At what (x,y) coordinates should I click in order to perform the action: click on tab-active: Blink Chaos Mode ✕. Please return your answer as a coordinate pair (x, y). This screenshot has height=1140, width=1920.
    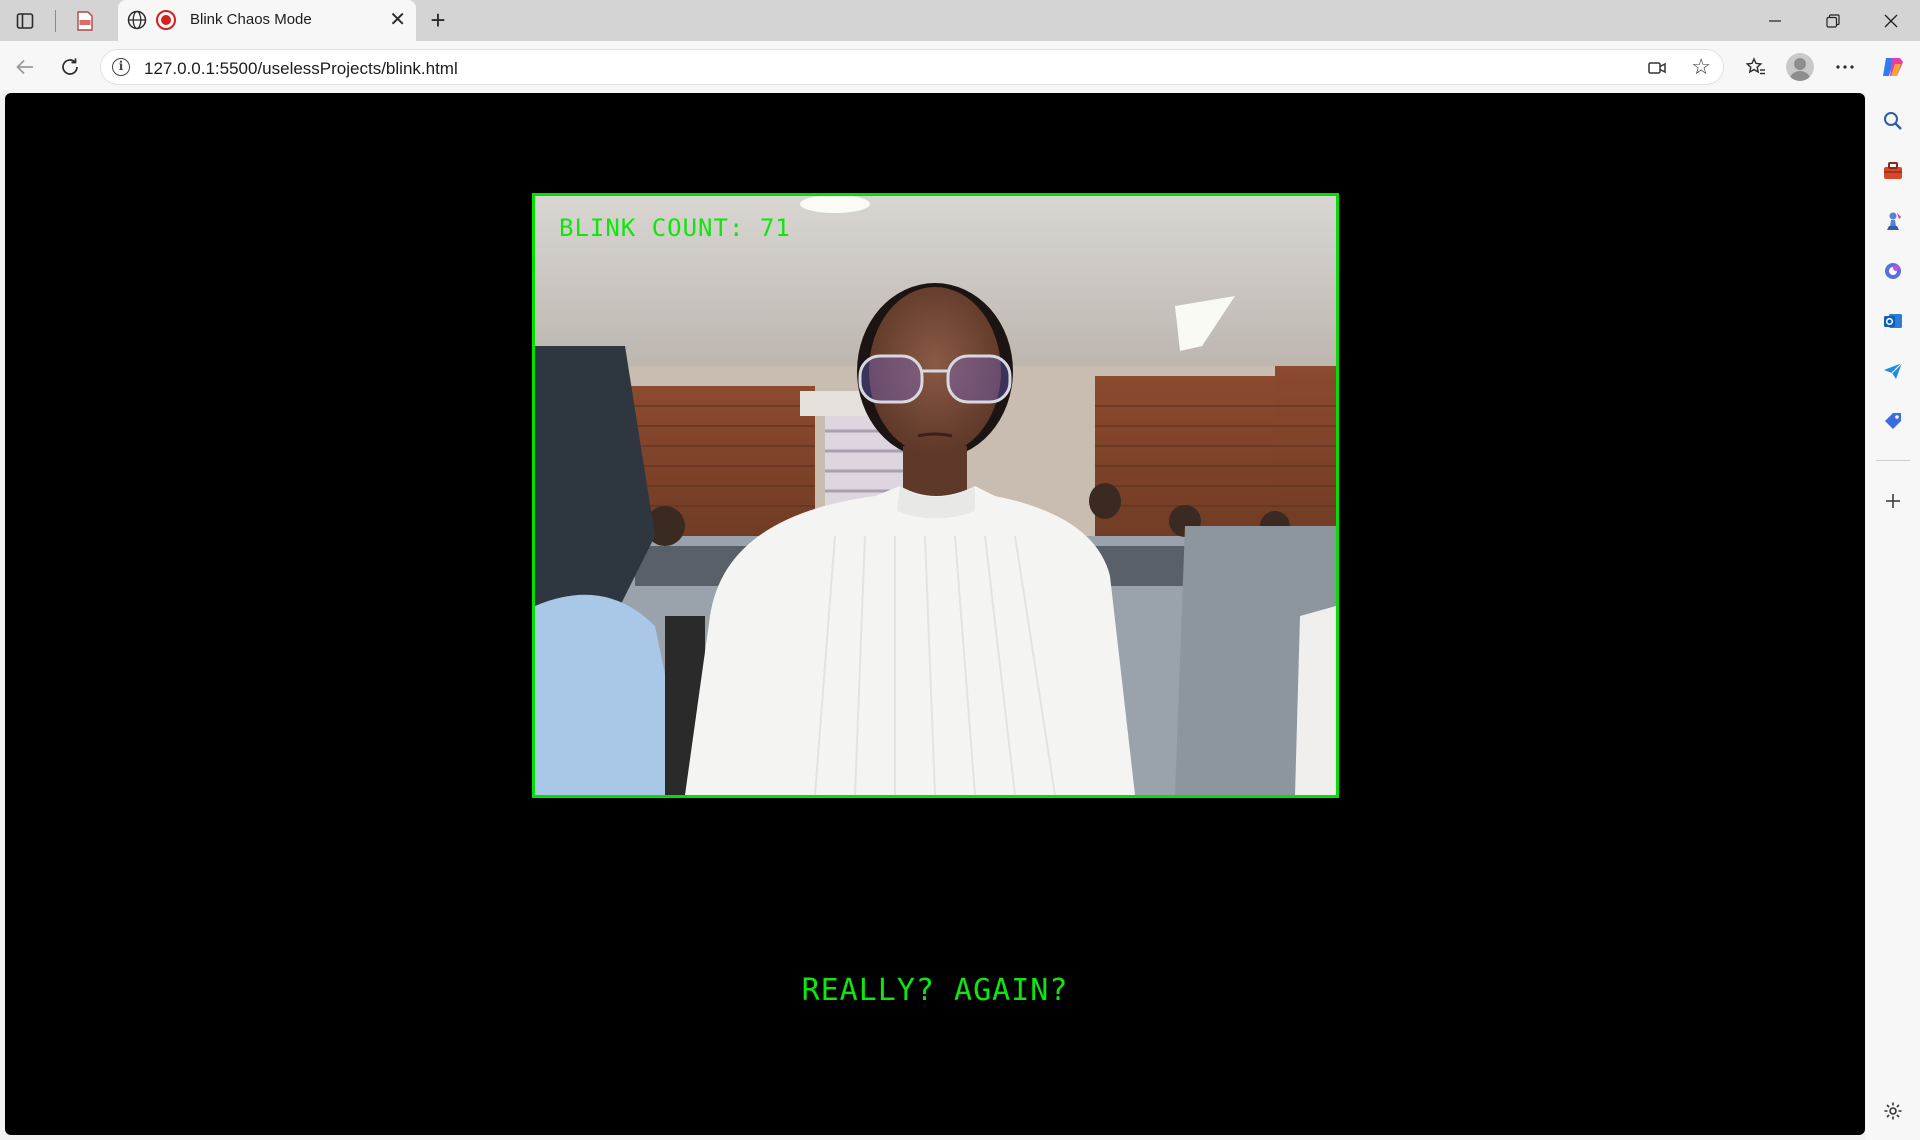
    Looking at the image, I should click on (267, 20).